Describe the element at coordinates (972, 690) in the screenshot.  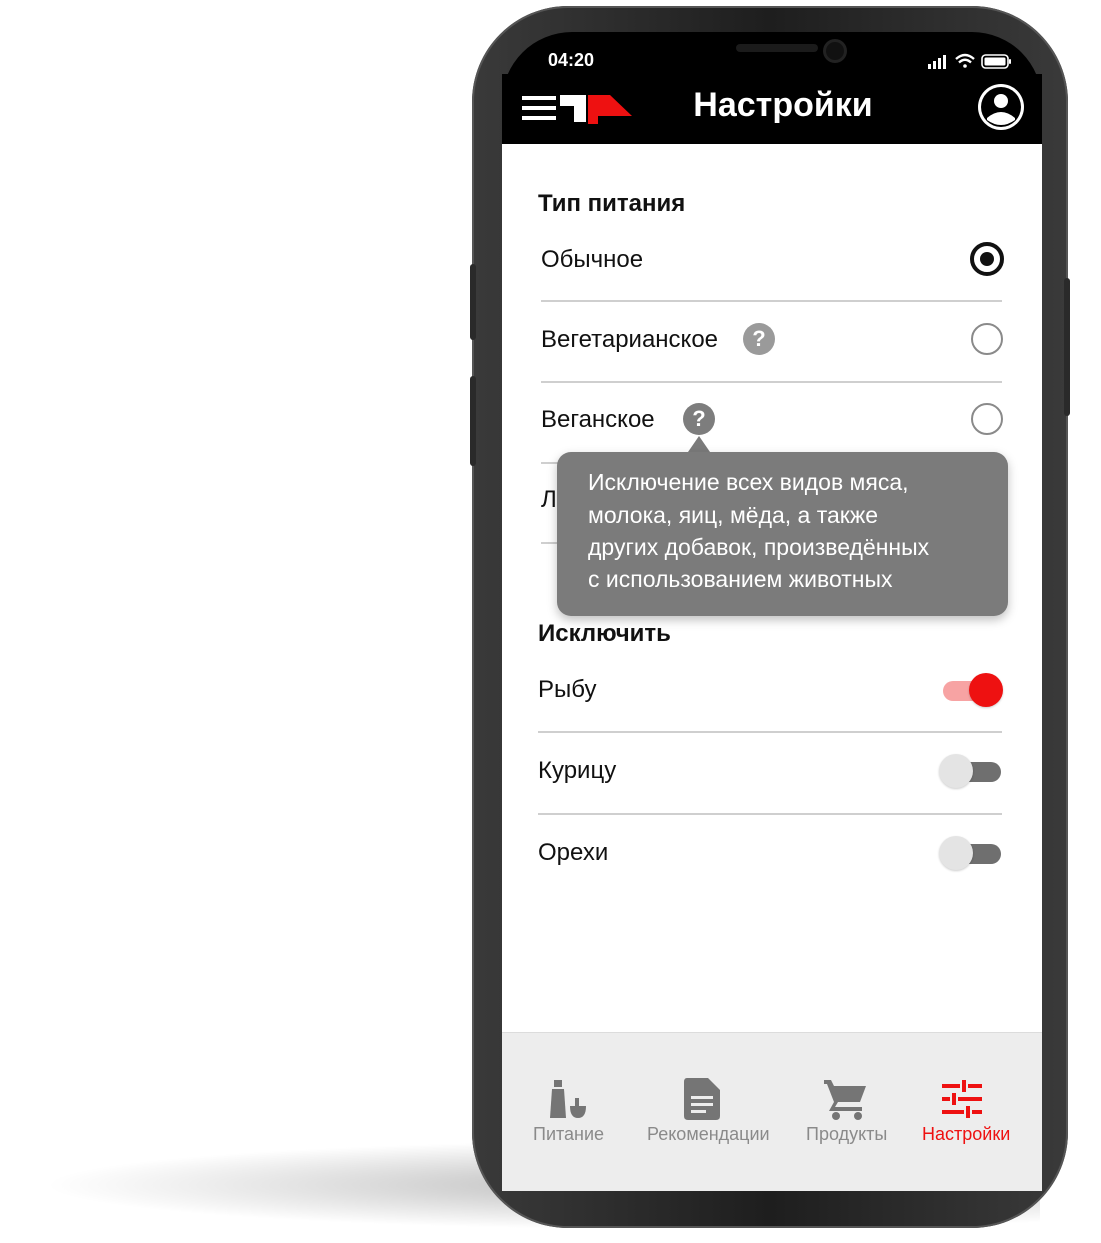
I see `fish-toggle` at that location.